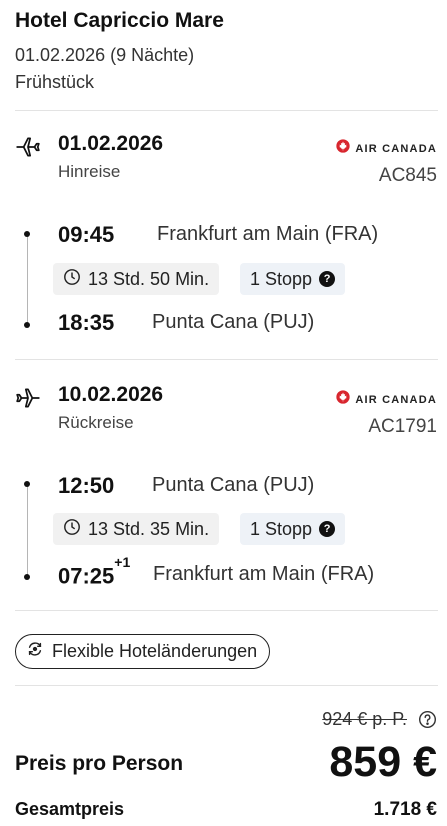 This screenshot has width=447, height=826. What do you see at coordinates (27, 530) in the screenshot?
I see `return-timeline` at bounding box center [27, 530].